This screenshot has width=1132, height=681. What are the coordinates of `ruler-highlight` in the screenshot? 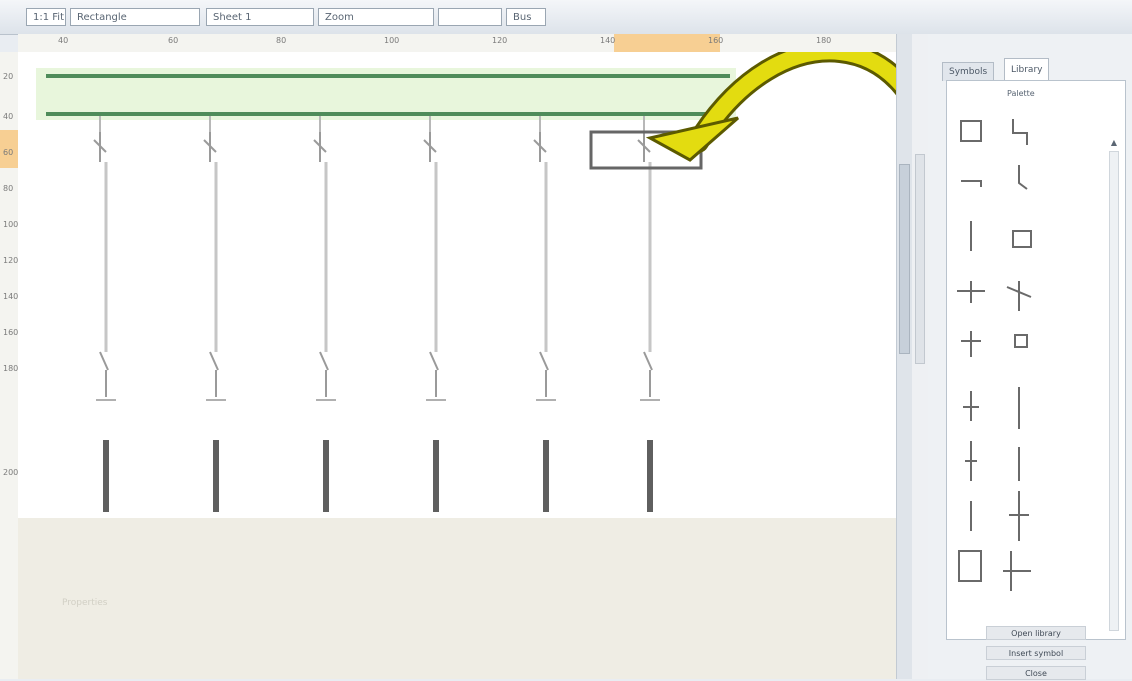 It's located at (667, 43).